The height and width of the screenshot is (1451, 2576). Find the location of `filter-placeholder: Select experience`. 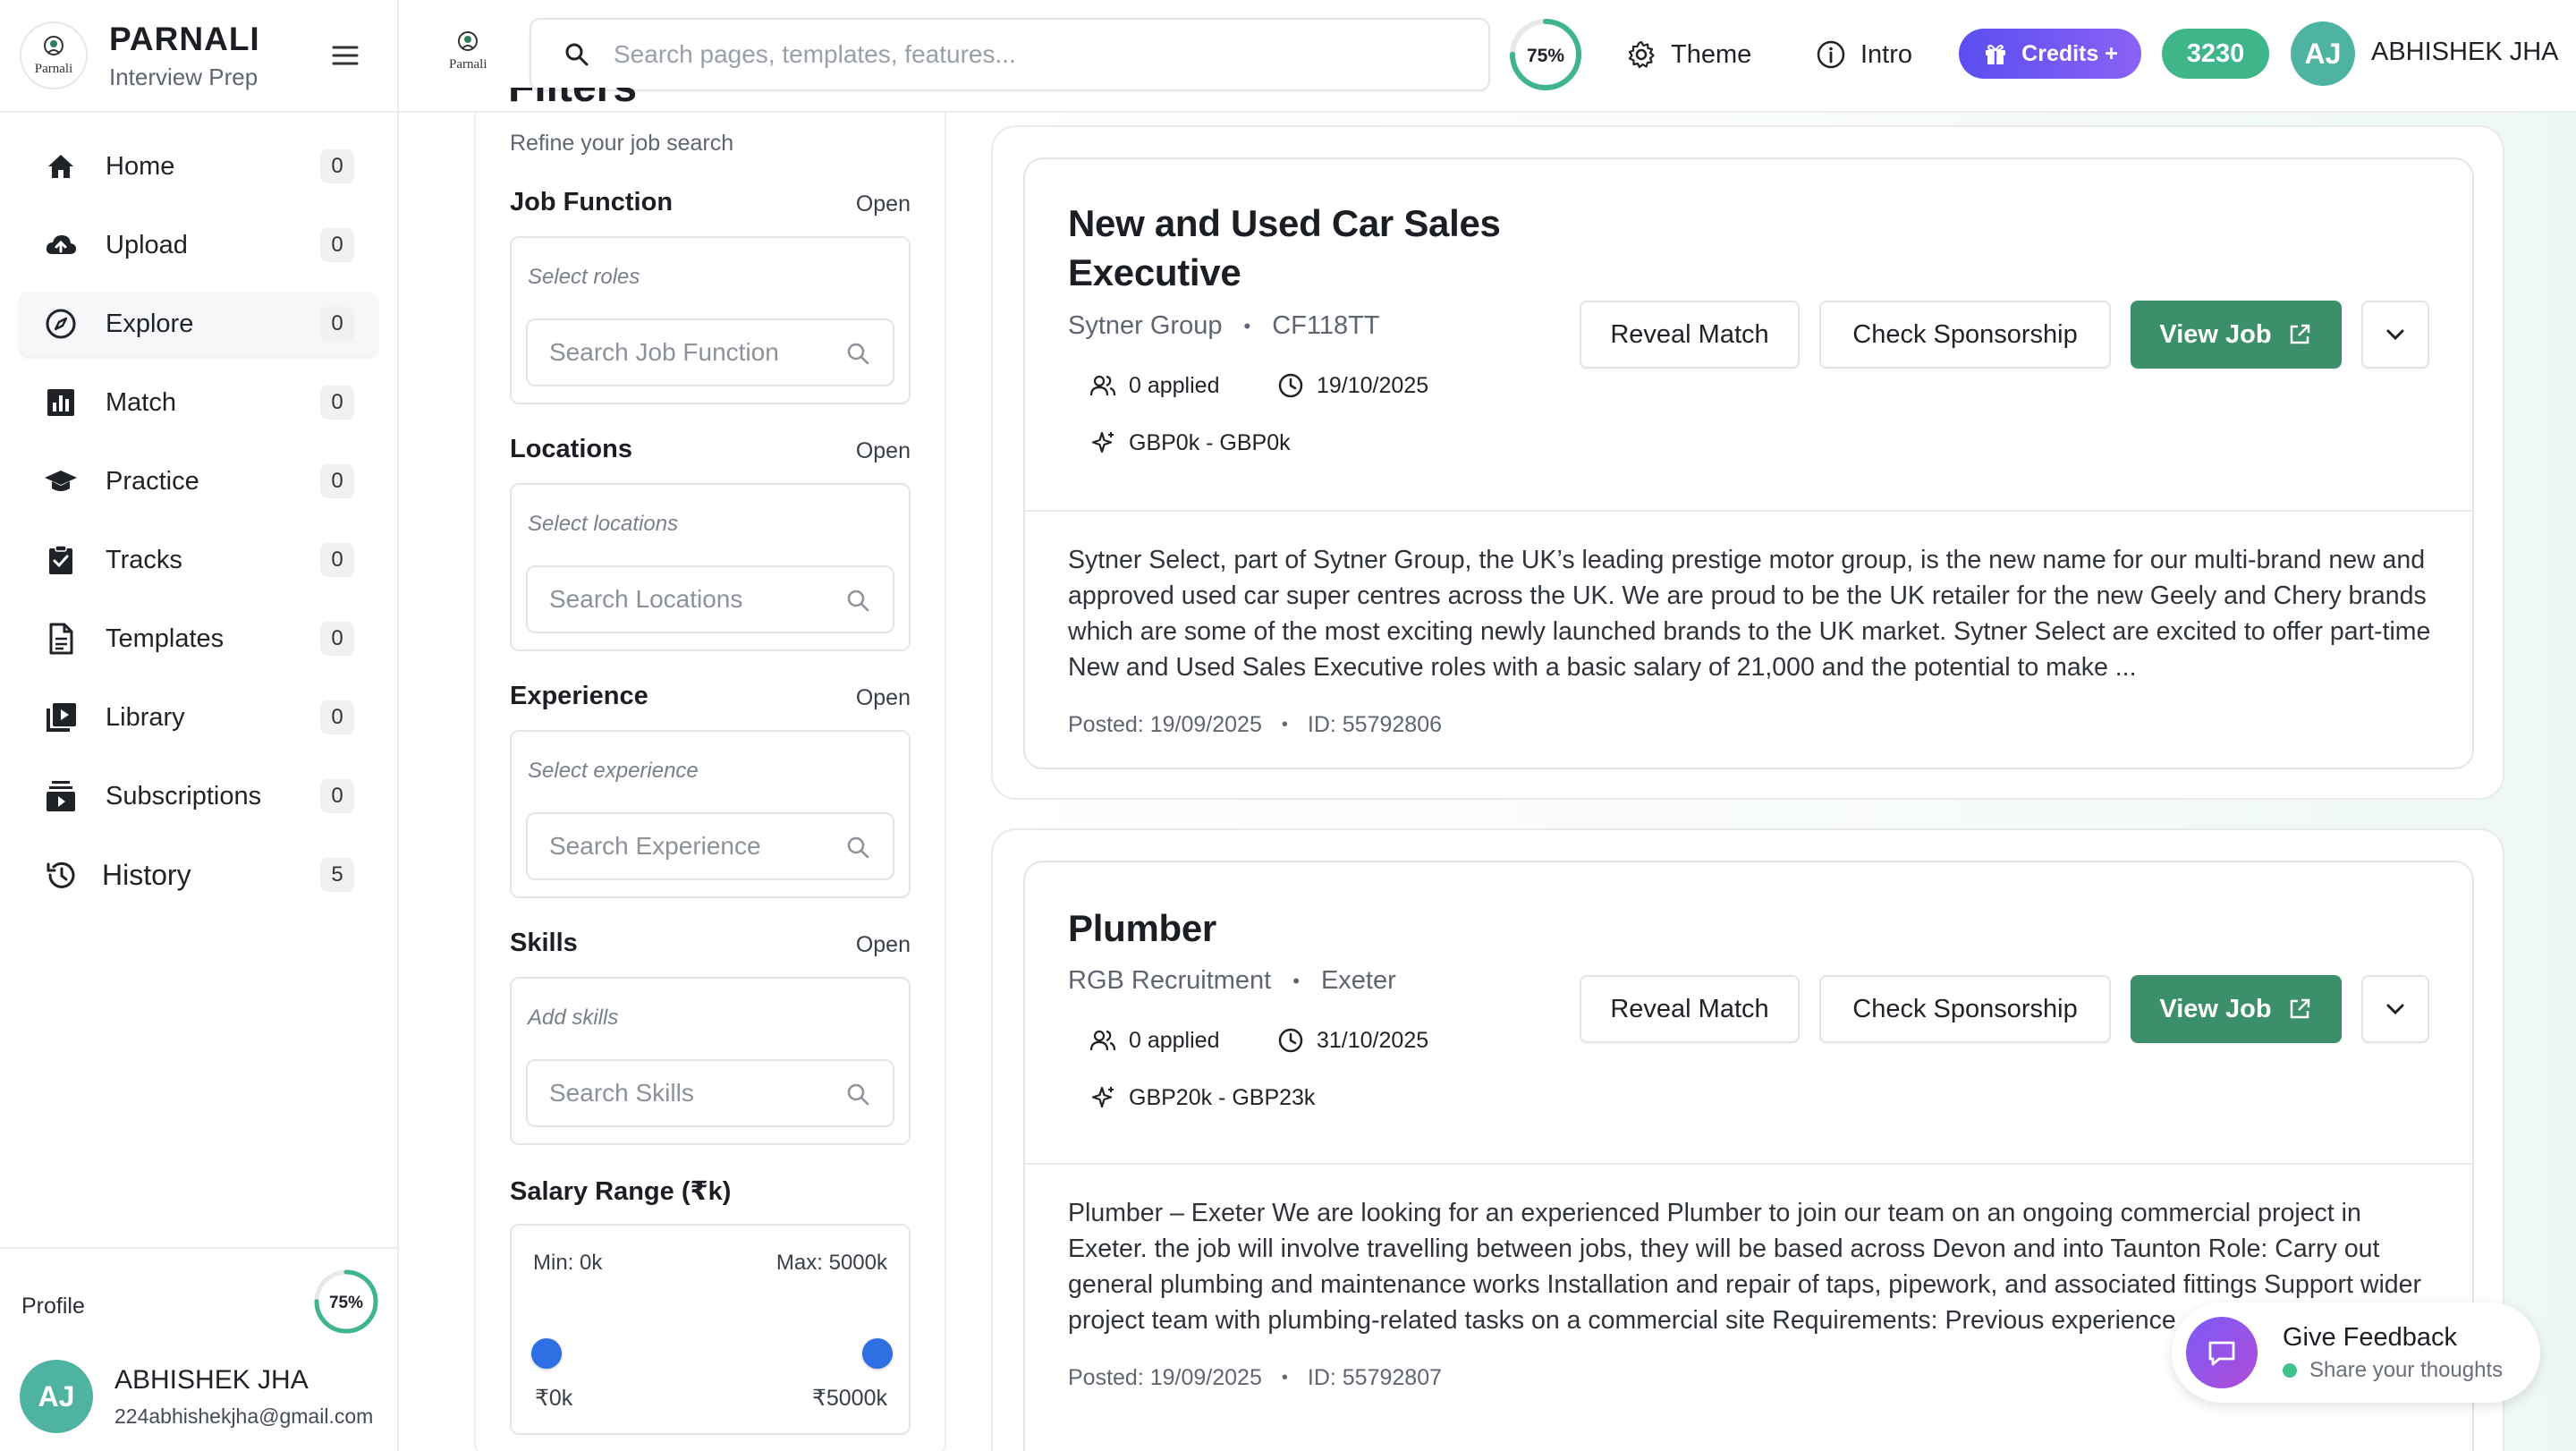

filter-placeholder: Select experience is located at coordinates (613, 772).